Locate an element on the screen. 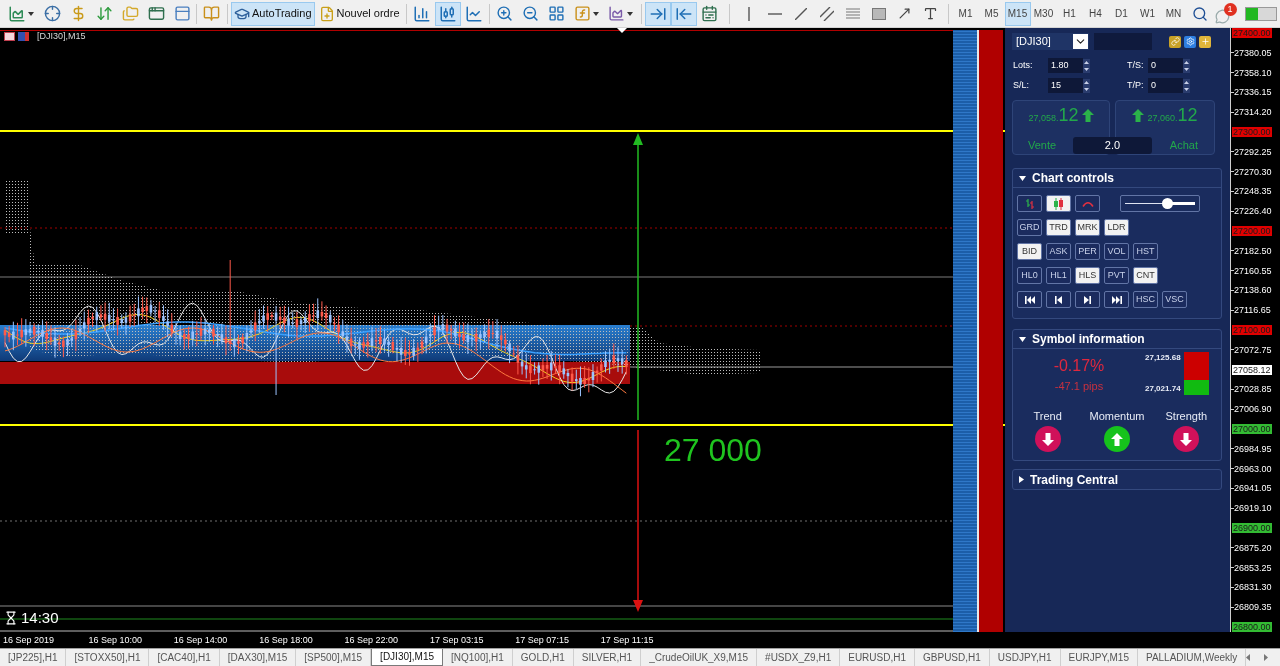 The image size is (1280, 666). price-marker: 26800.00 is located at coordinates (1252, 626).